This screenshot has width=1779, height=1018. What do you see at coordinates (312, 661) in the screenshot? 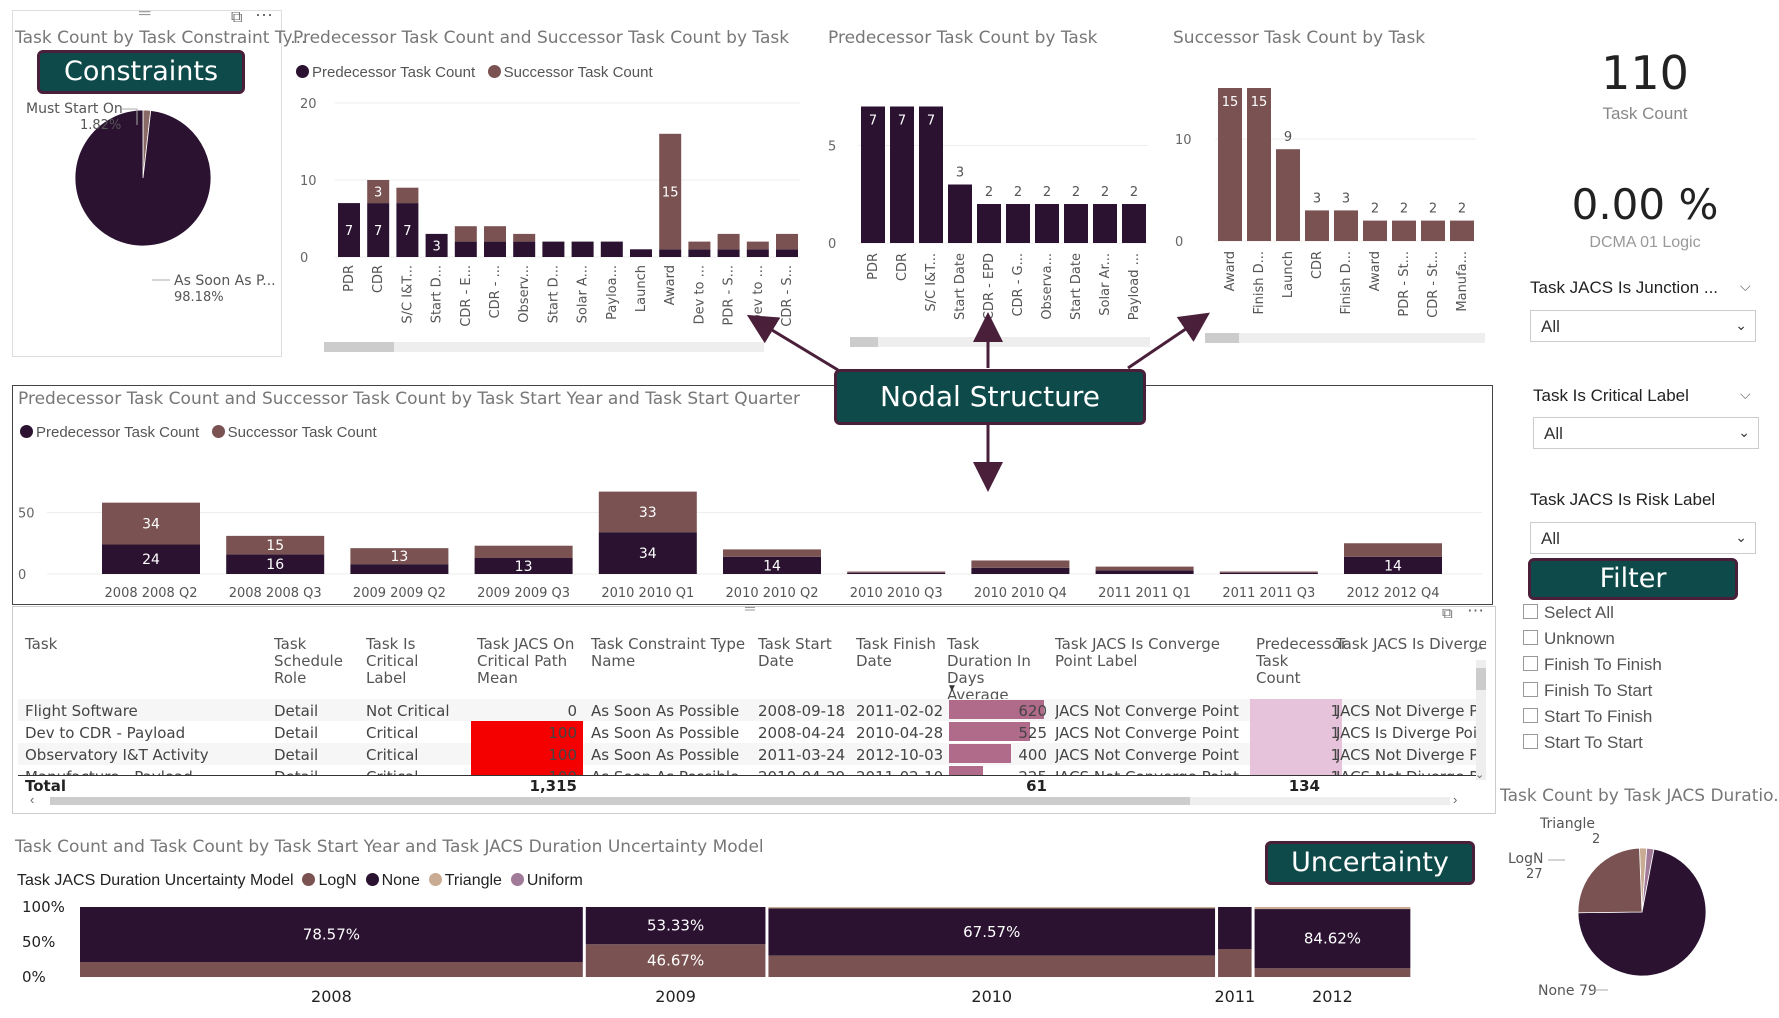
I see `col-header-schedule-role: Task Schedule Role` at bounding box center [312, 661].